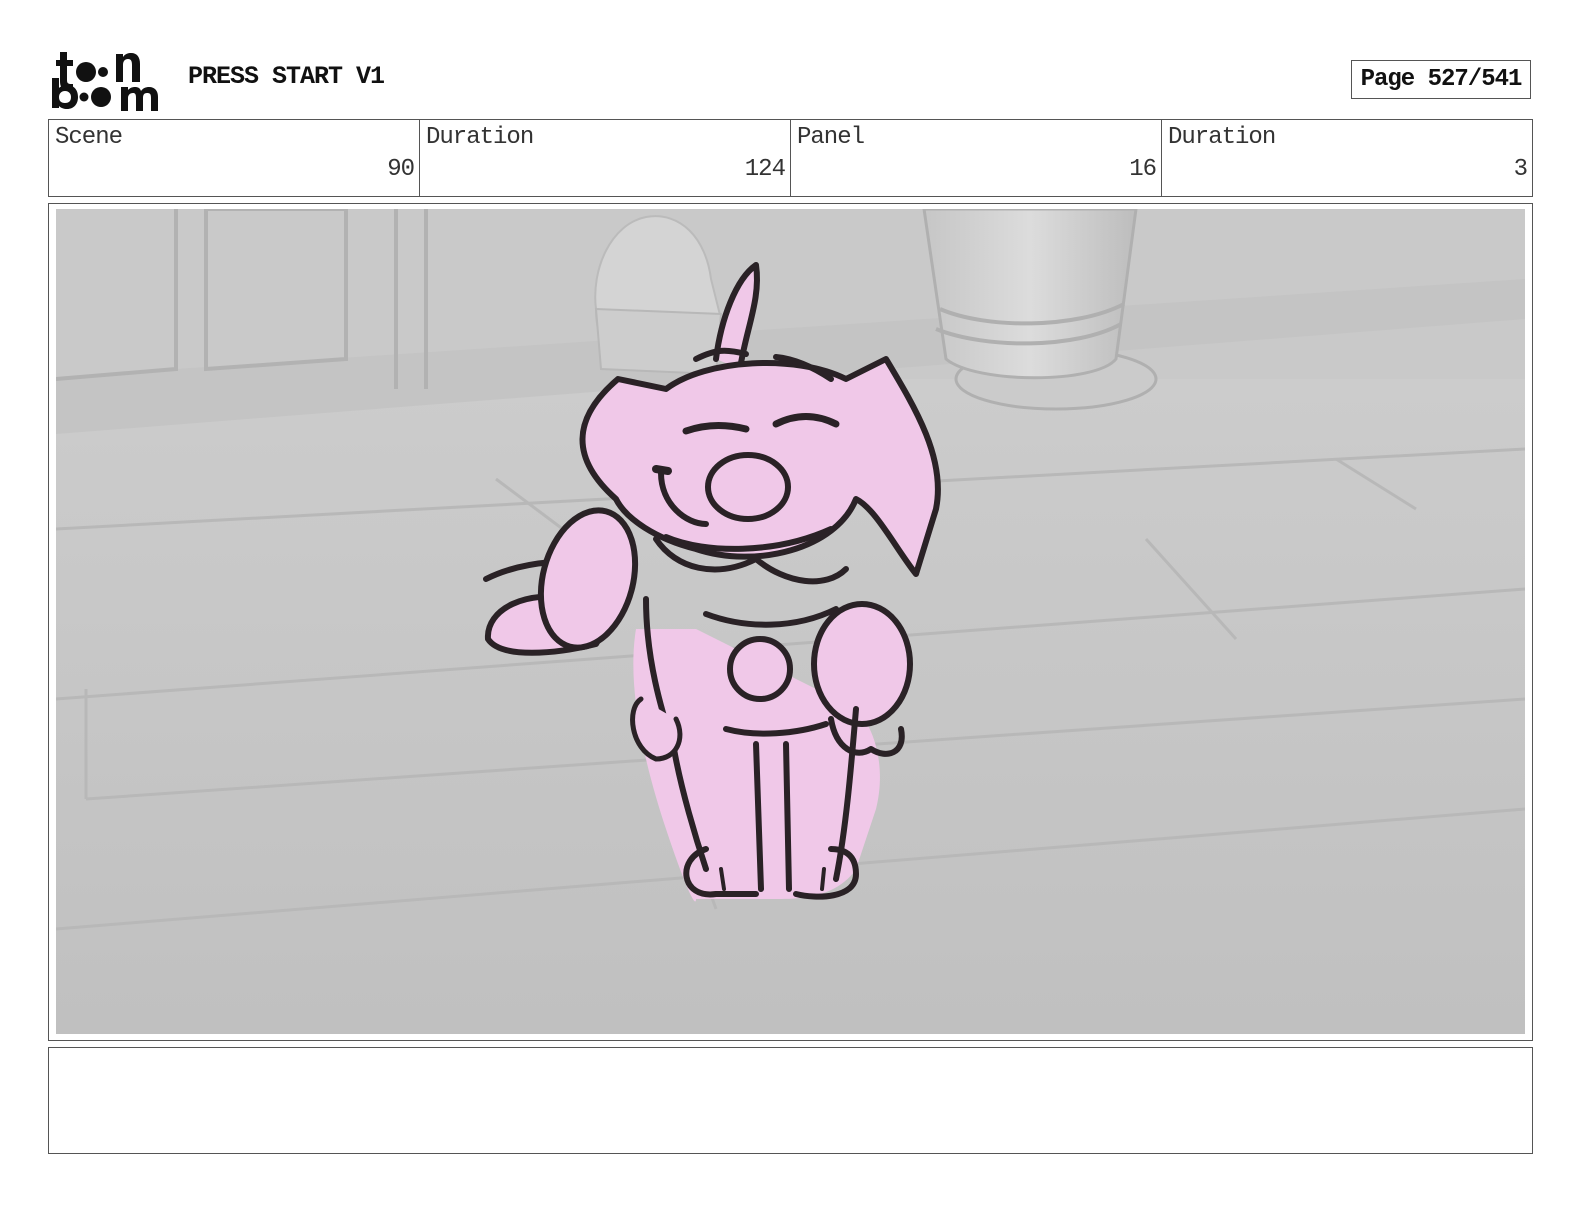 Image resolution: width=1584 pixels, height=1224 pixels. Describe the element at coordinates (286, 76) in the screenshot. I see `project-title: PRESS START V1` at that location.